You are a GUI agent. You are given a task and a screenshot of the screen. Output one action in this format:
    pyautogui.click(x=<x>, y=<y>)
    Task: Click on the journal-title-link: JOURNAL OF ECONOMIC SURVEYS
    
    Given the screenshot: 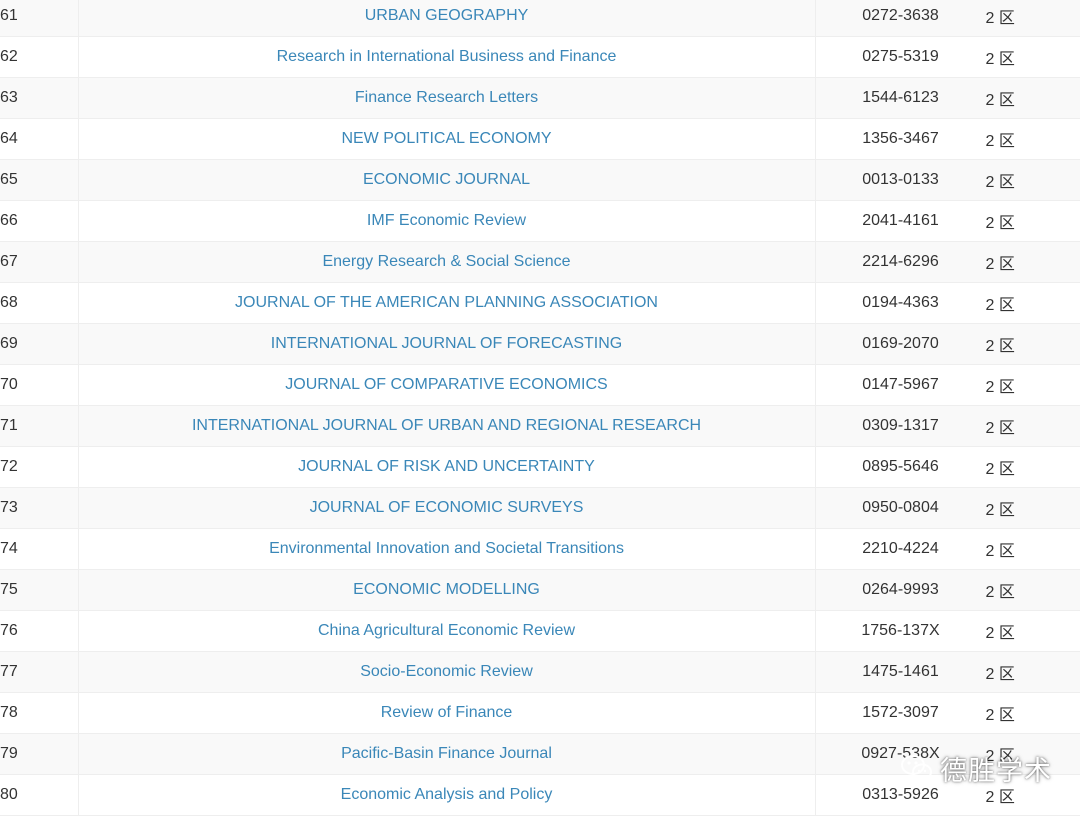 What is the action you would take?
    pyautogui.click(x=447, y=507)
    